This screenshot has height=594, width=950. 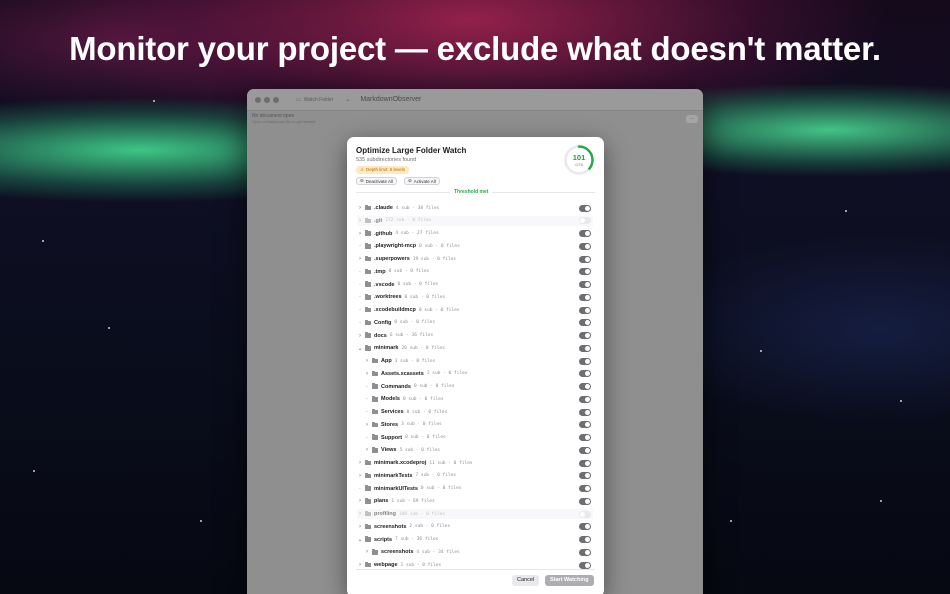 I want to click on cancel-button: Cancel, so click(x=526, y=580).